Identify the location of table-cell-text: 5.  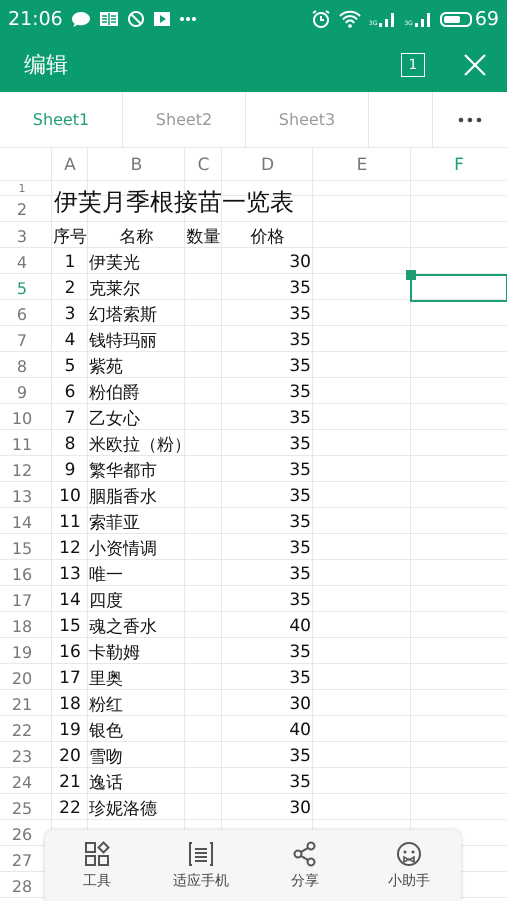
(70, 366).